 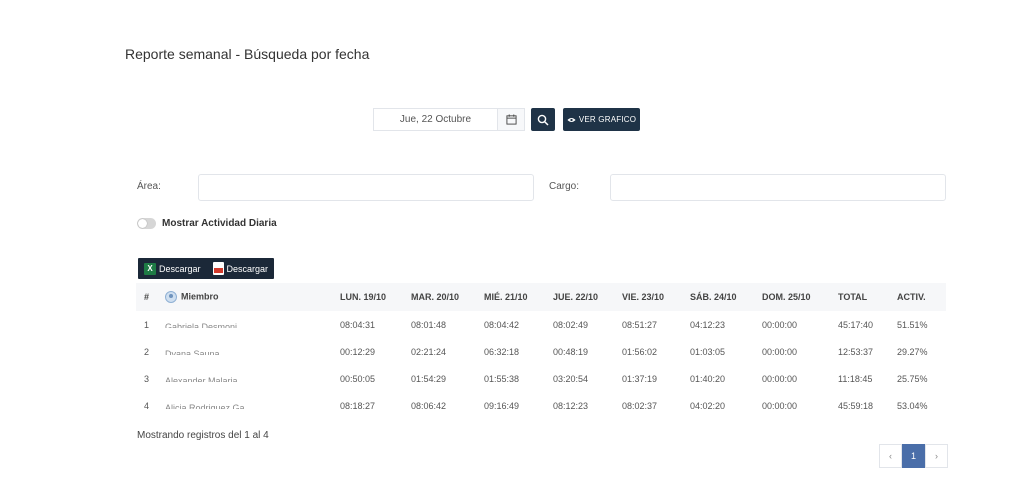 What do you see at coordinates (429, 324) in the screenshot?
I see `cell-value: 08:01:48` at bounding box center [429, 324].